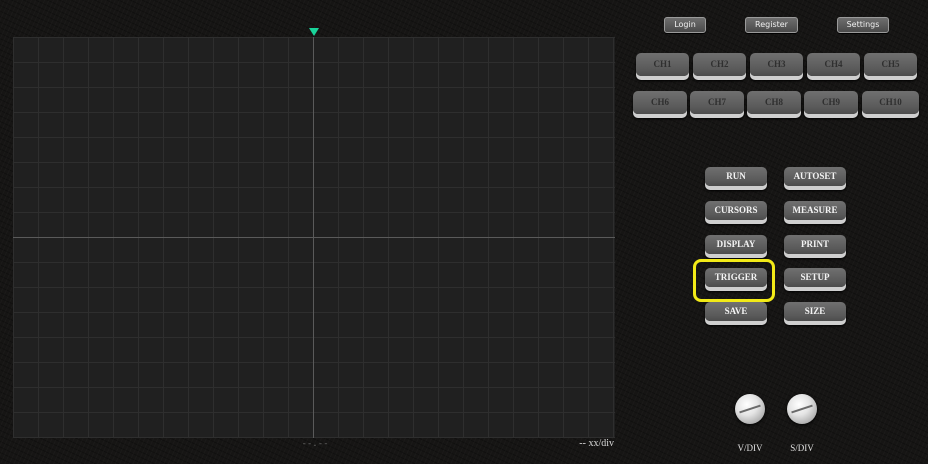 The width and height of the screenshot is (928, 464). I want to click on channel-button-ch9: CH9, so click(831, 102).